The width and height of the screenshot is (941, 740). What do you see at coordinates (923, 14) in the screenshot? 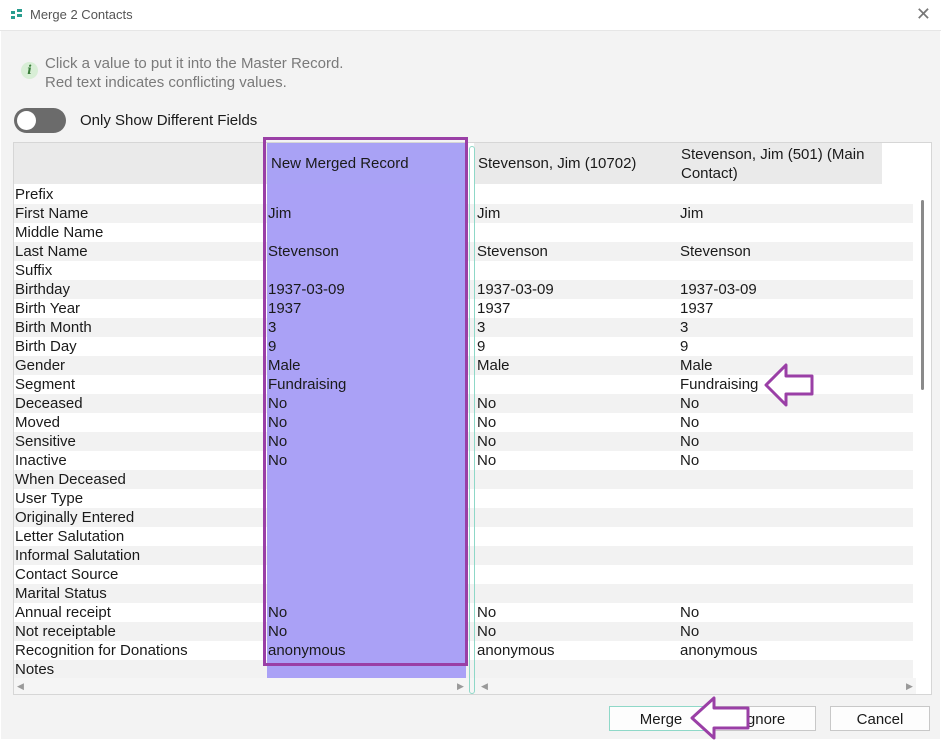
I see `close-icon: ✕` at bounding box center [923, 14].